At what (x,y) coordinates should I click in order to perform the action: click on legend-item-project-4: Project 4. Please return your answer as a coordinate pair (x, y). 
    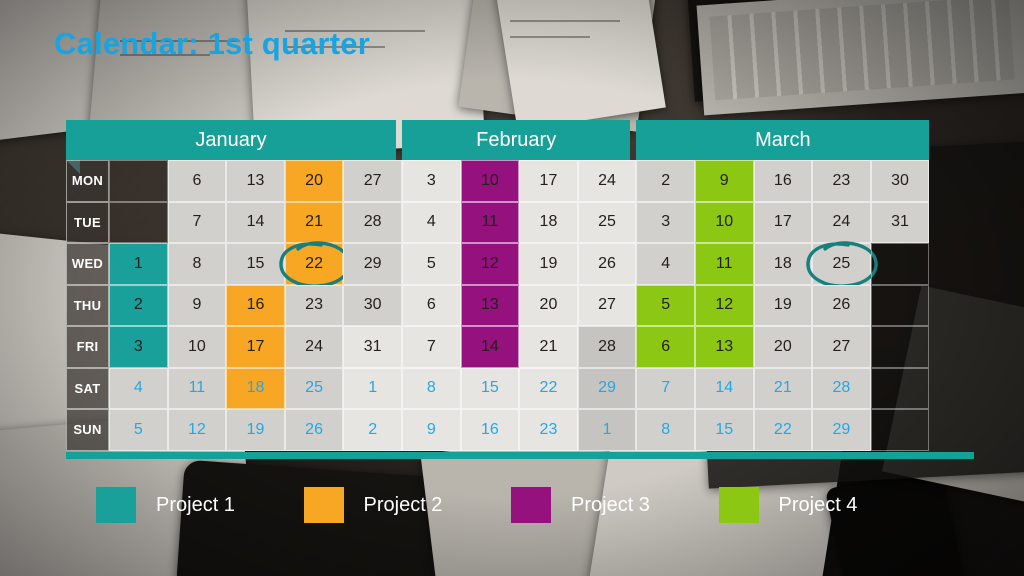
    Looking at the image, I should click on (822, 505).